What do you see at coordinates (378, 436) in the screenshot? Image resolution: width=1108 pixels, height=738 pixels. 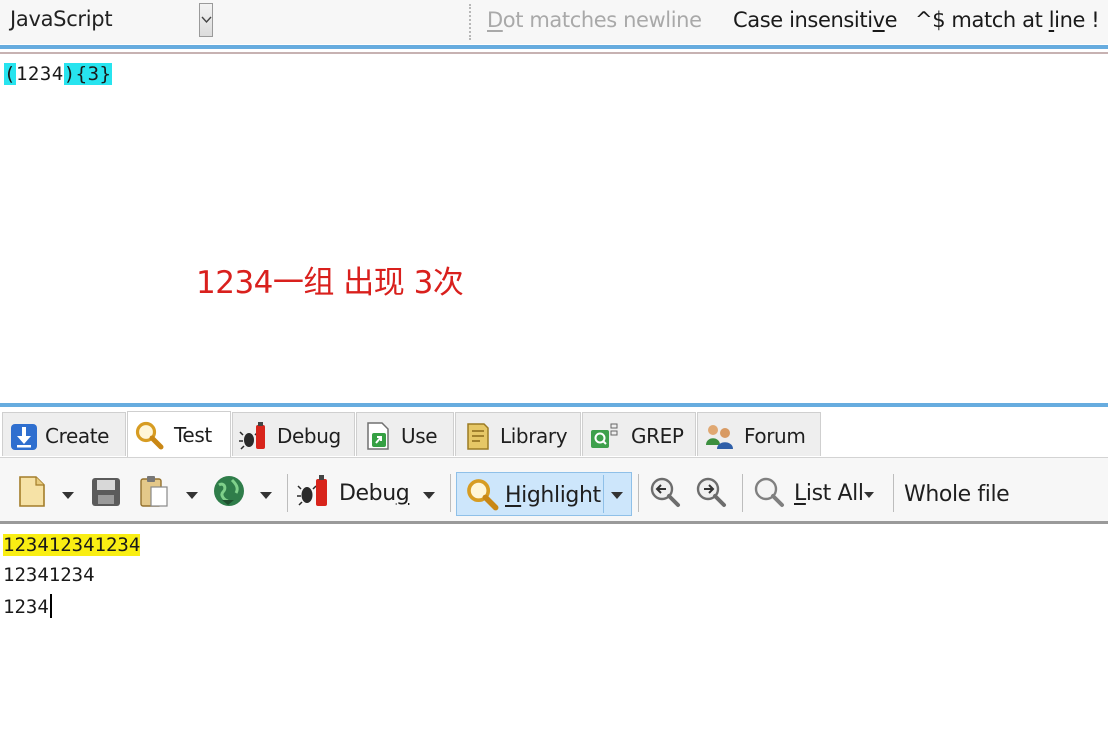 I see `use-icon` at bounding box center [378, 436].